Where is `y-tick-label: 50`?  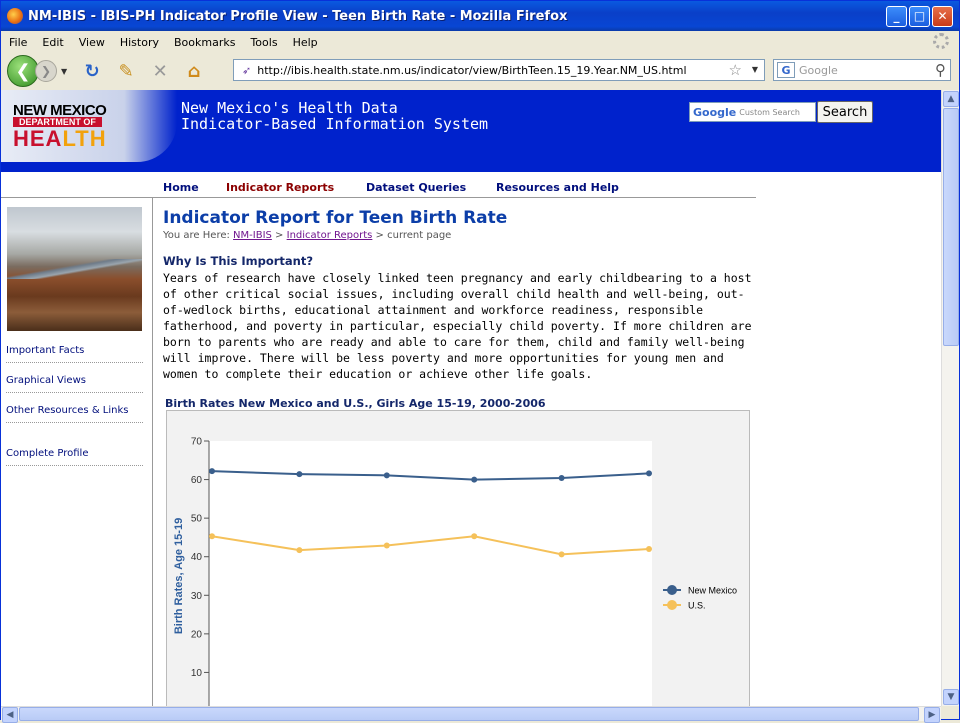
y-tick-label: 50 is located at coordinates (197, 519).